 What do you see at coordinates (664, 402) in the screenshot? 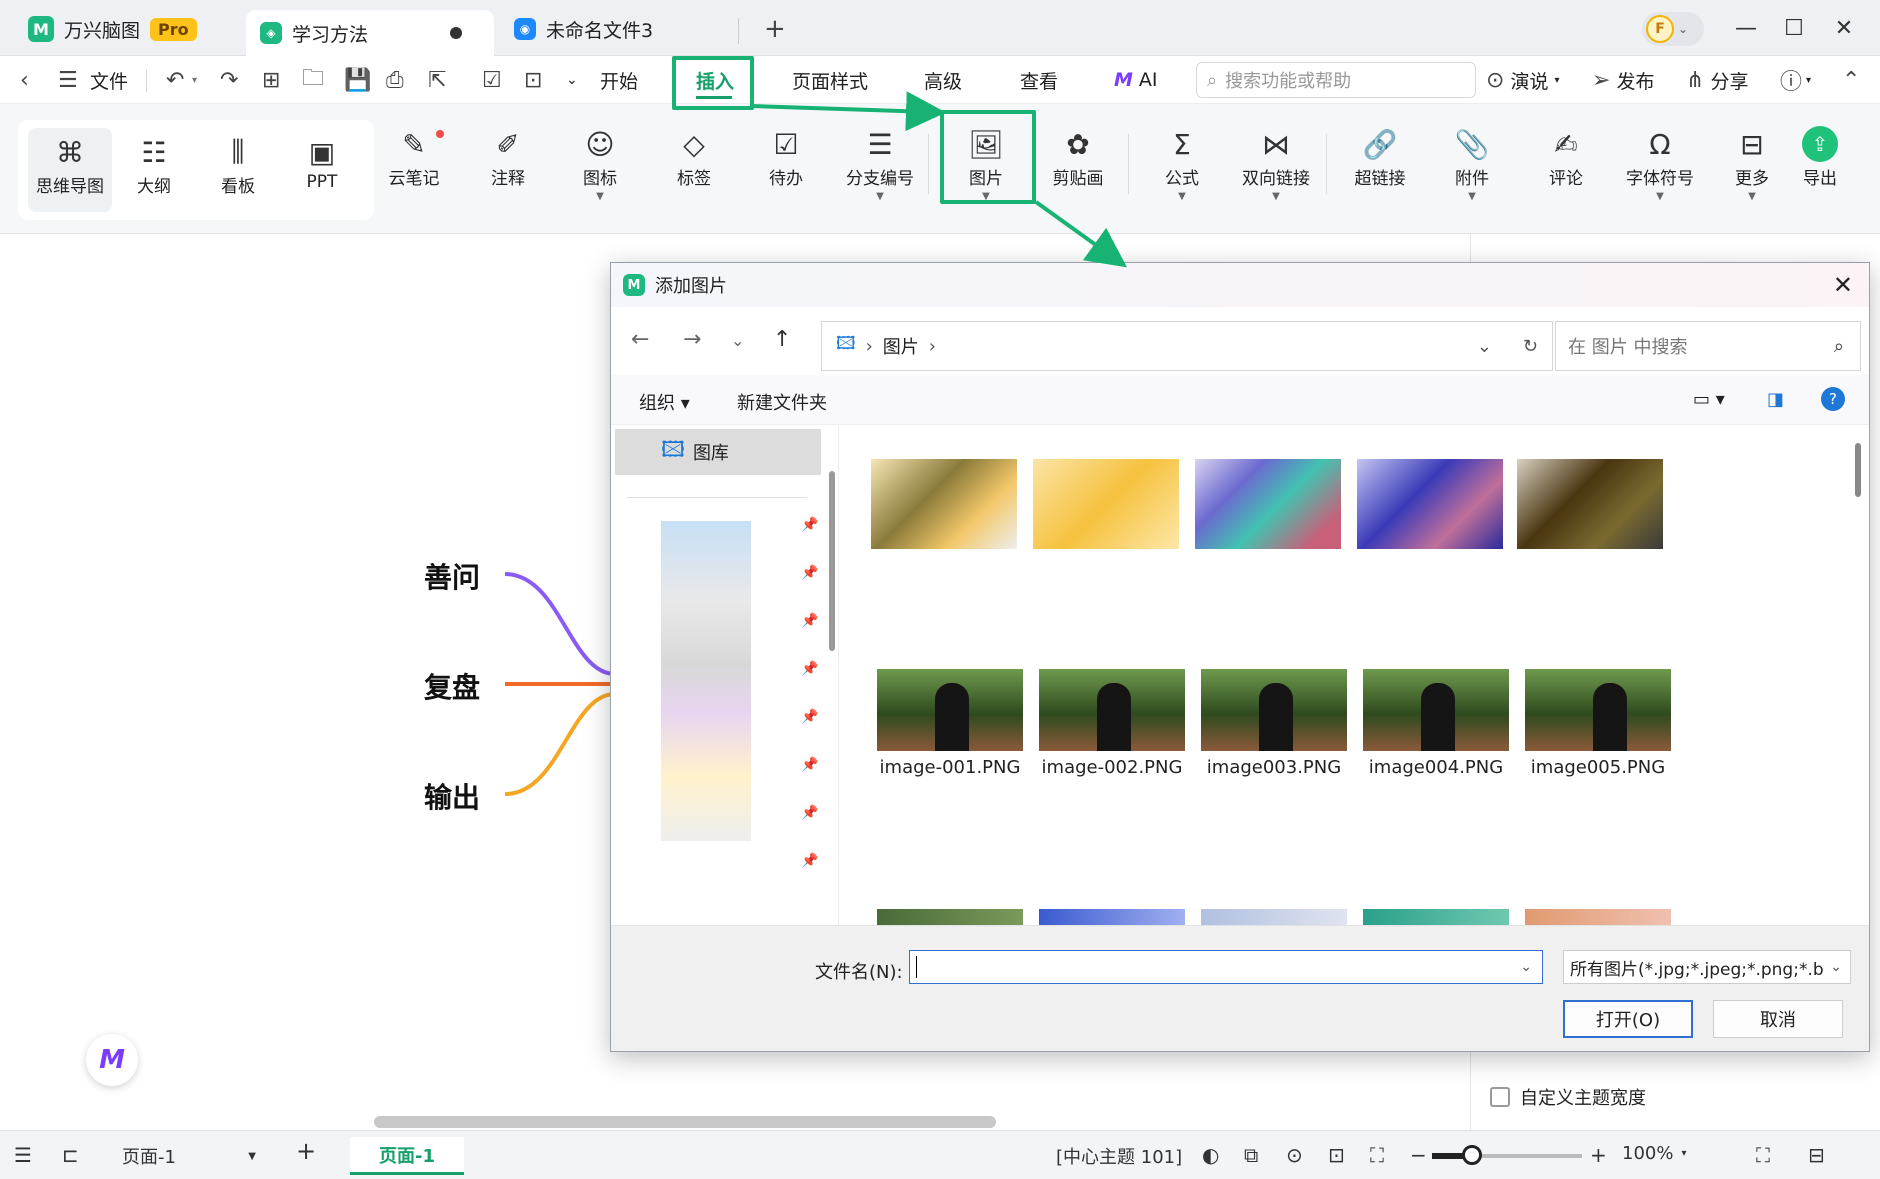
I see `organize-button: 组织 ▾` at bounding box center [664, 402].